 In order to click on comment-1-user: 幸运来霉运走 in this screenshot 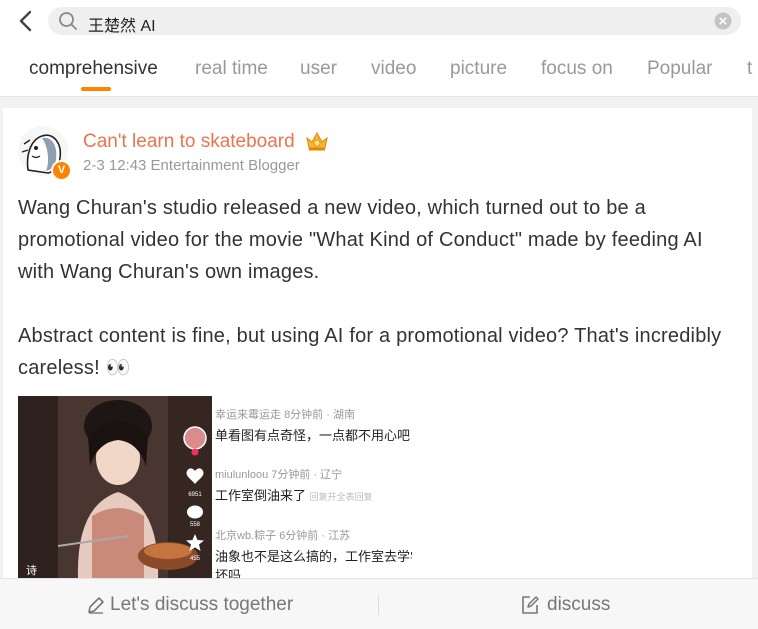, I will do `click(248, 415)`.